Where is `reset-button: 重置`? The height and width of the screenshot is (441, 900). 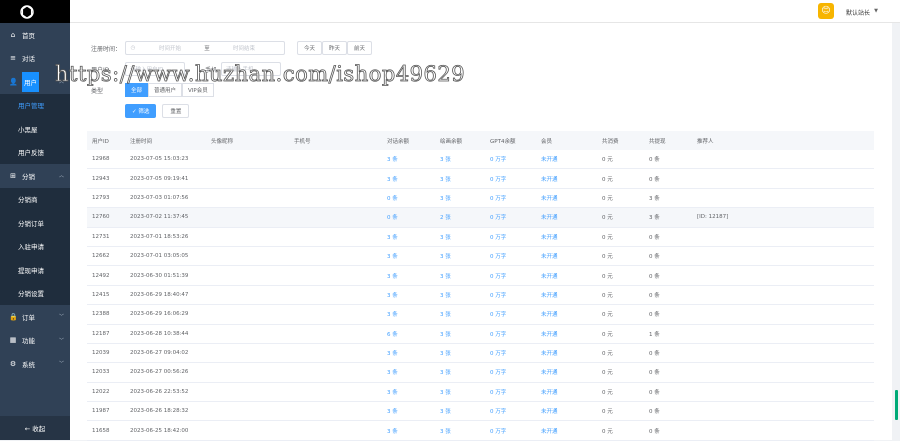
reset-button: 重置 is located at coordinates (176, 111).